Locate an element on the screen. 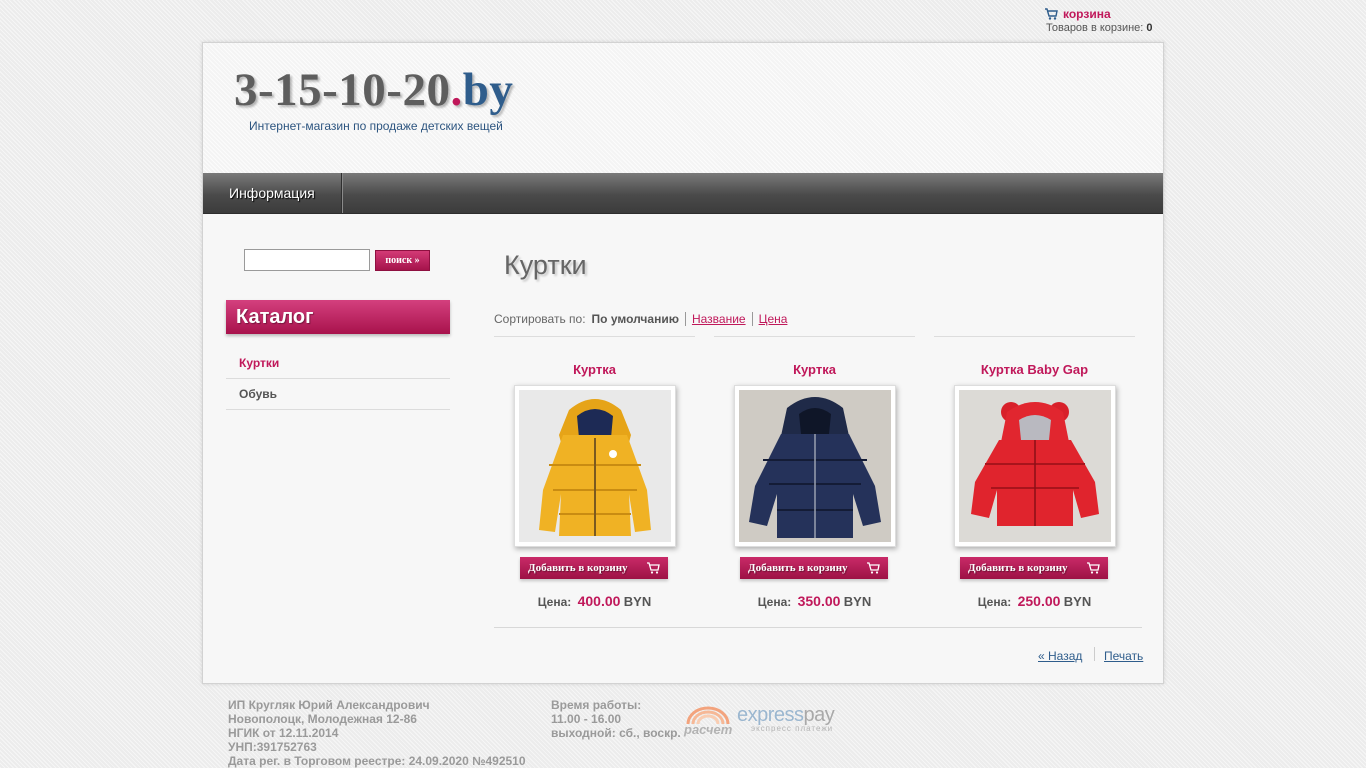 This screenshot has height=768, width=1366. raschet-label: расчет is located at coordinates (708, 729).